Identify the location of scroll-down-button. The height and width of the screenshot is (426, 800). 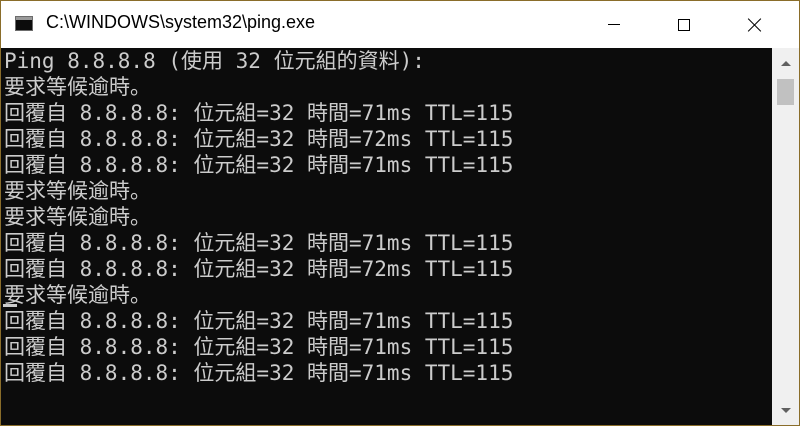
(785, 410).